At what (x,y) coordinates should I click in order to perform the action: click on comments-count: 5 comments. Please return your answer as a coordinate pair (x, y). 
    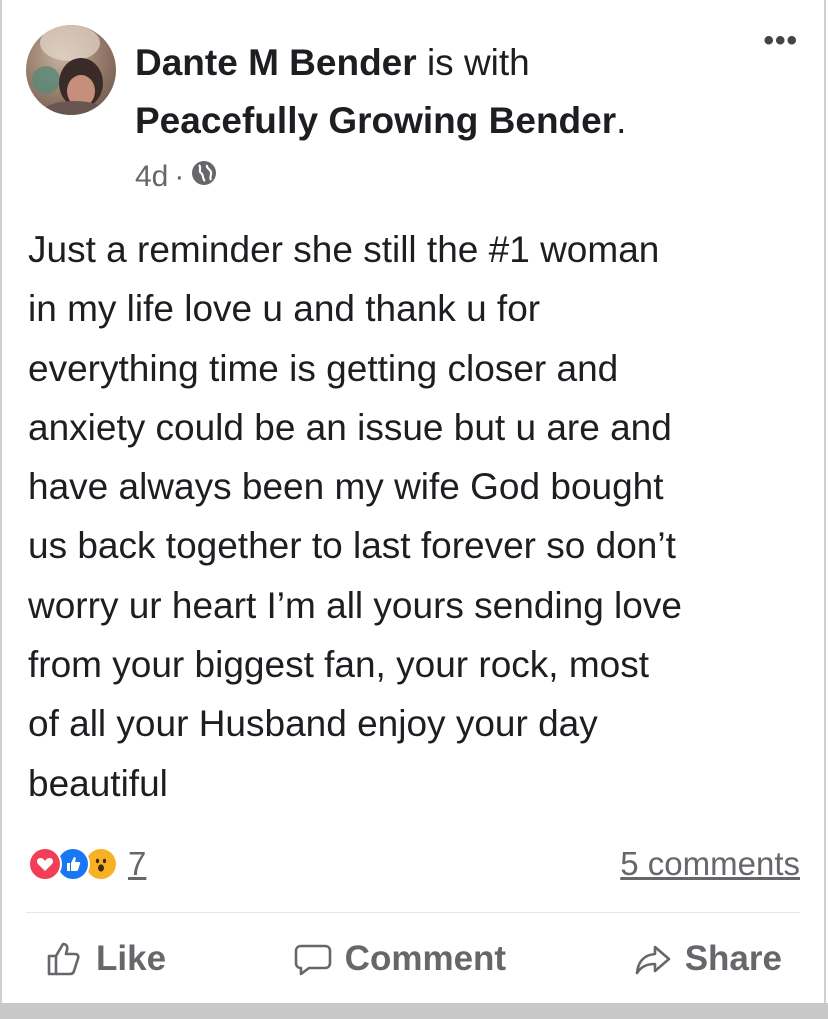
    Looking at the image, I should click on (710, 864).